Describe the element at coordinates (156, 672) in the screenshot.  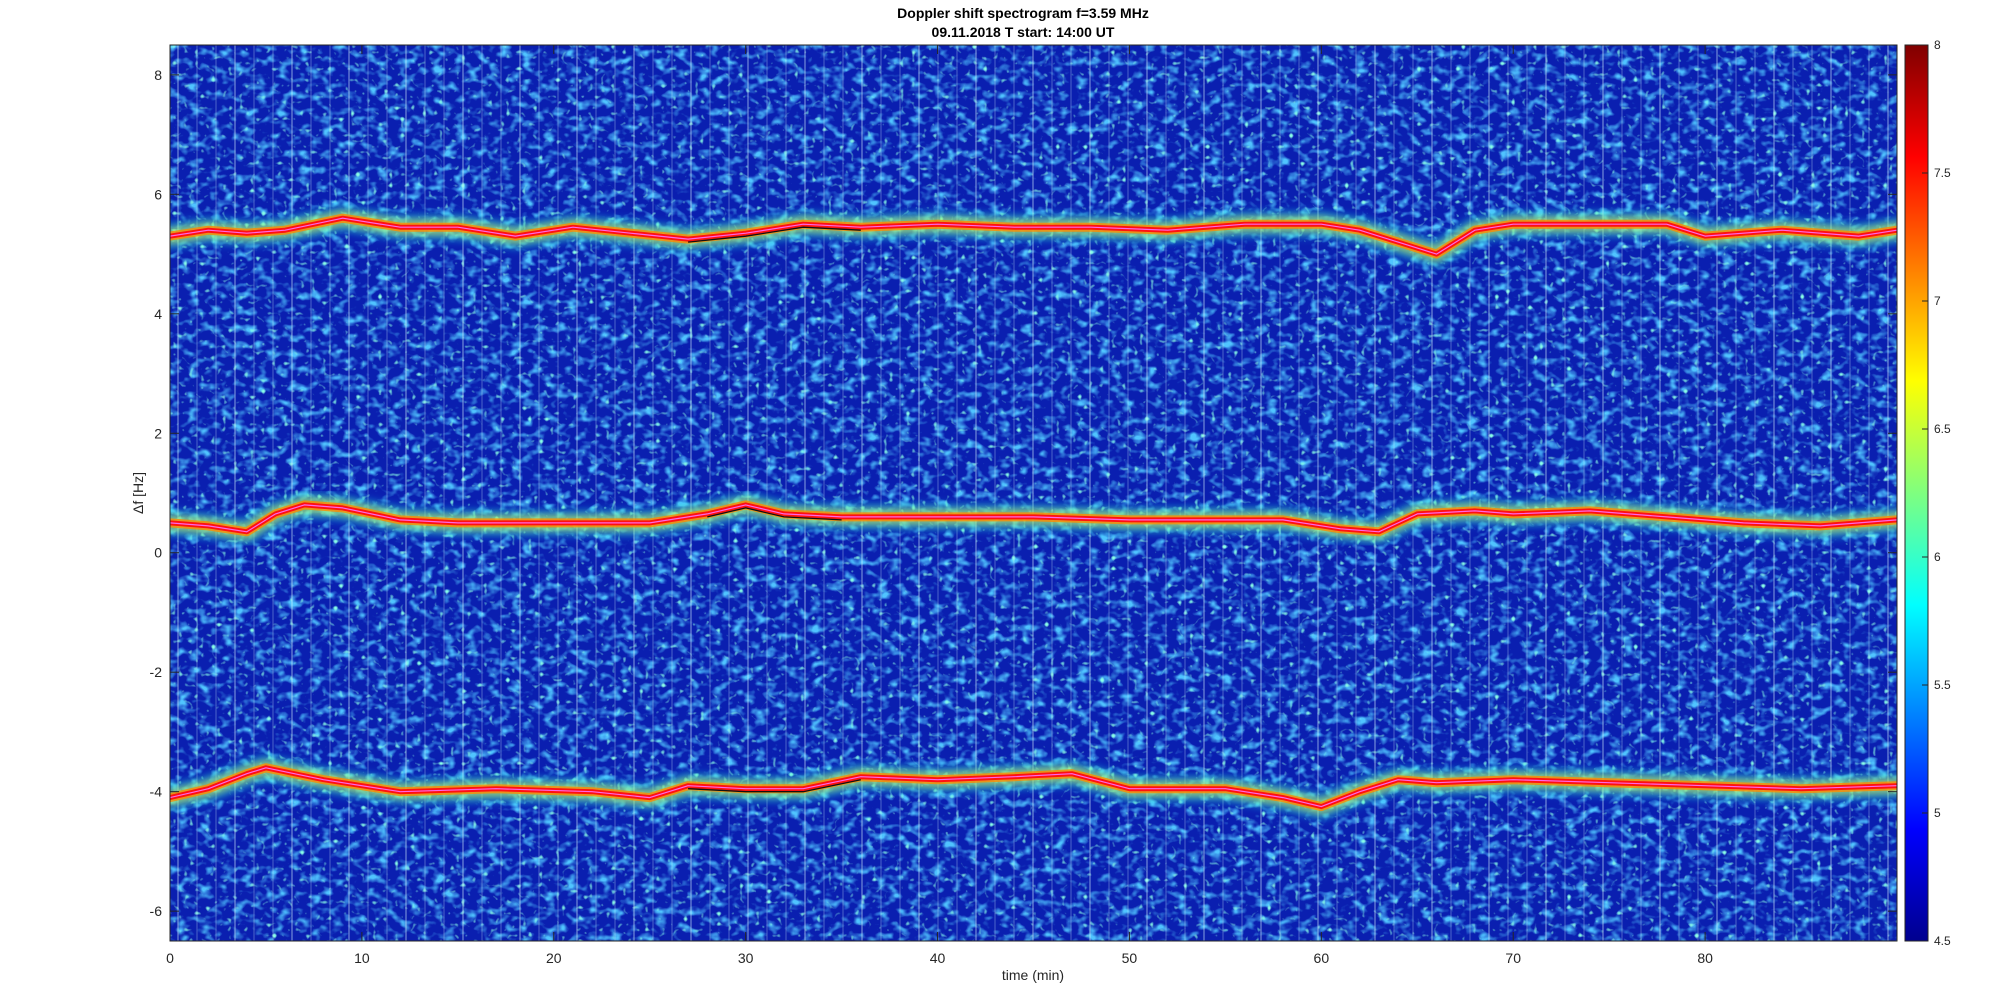
I see `y-tick-label: -2` at that location.